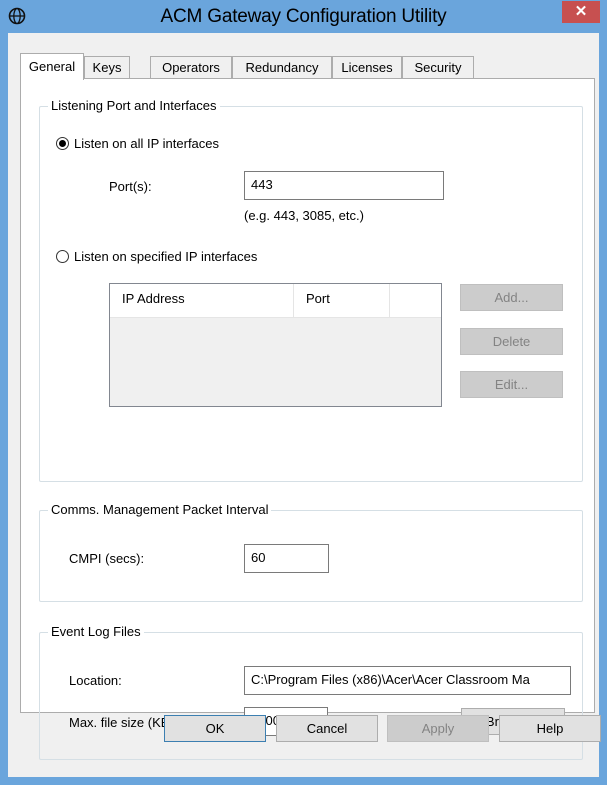 Image resolution: width=607 pixels, height=785 pixels. What do you see at coordinates (282, 67) in the screenshot?
I see `tab-redundancy: Redundancy` at bounding box center [282, 67].